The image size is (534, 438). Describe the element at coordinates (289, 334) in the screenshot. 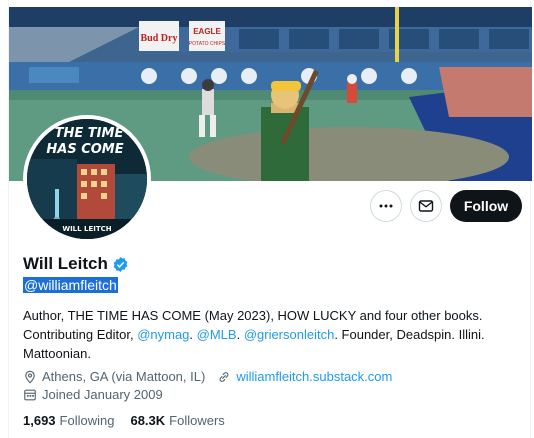

I see `bio-link-griersonleitch: @griersonleitch` at that location.